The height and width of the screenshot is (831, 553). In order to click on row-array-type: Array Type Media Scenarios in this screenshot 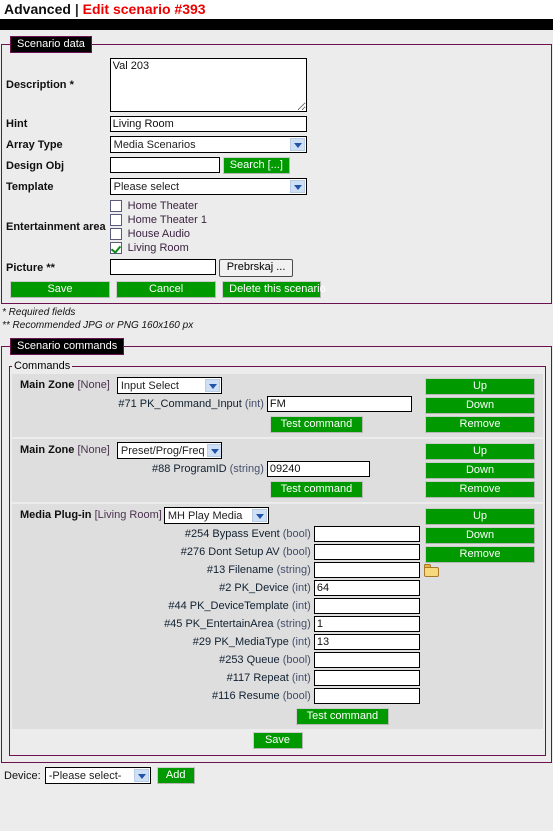, I will do `click(276, 144)`.